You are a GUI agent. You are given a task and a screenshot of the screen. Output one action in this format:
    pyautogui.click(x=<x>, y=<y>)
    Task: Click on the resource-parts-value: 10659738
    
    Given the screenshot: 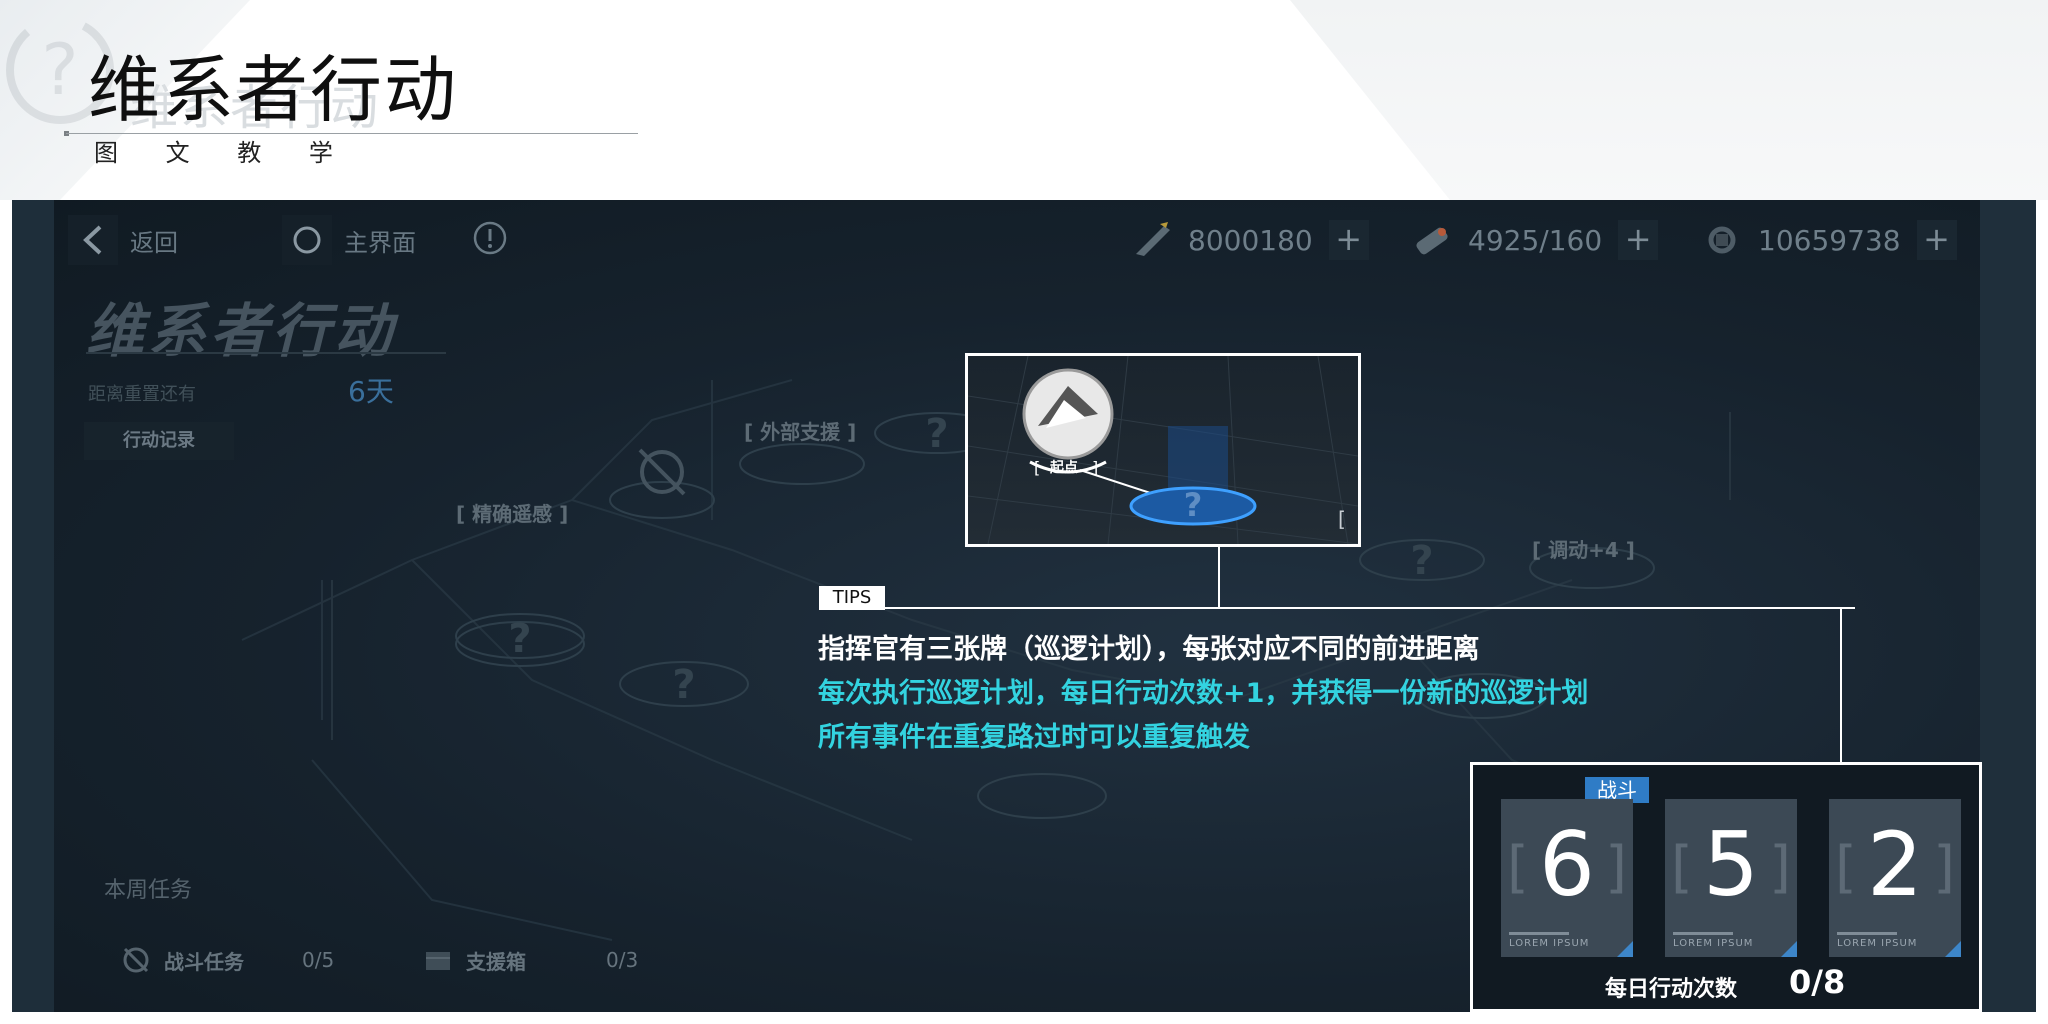 What is the action you would take?
    pyautogui.click(x=1829, y=240)
    